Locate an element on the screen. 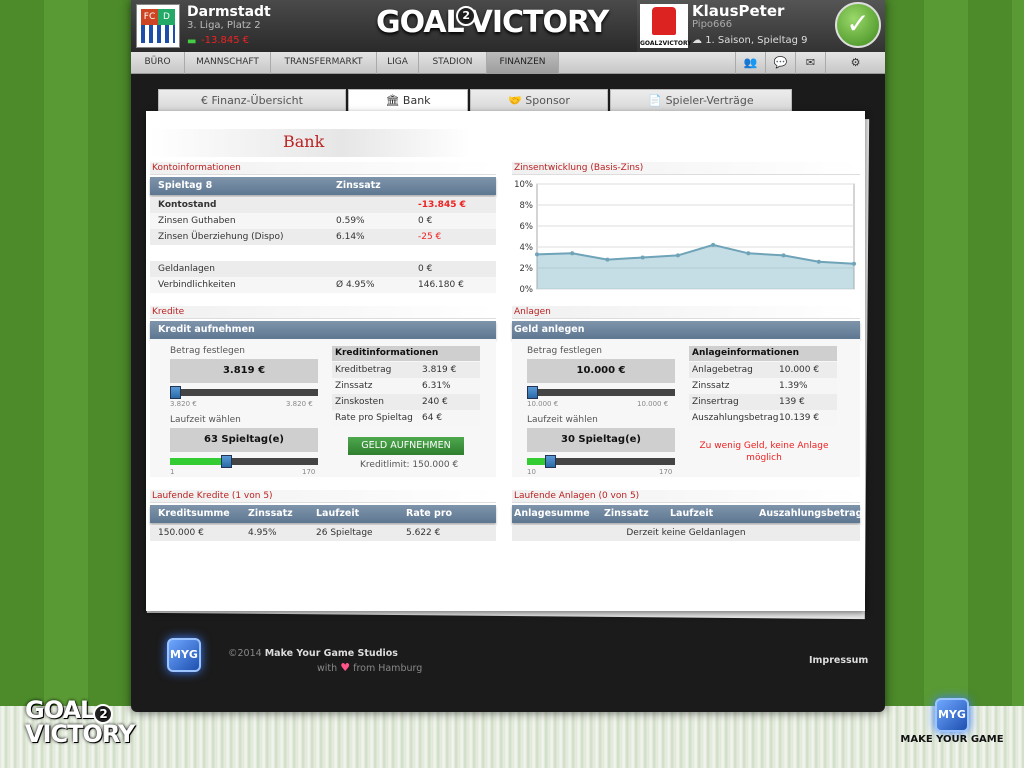 The image size is (1024, 768). corner-logo-bottom: VICTORY is located at coordinates (80, 734).